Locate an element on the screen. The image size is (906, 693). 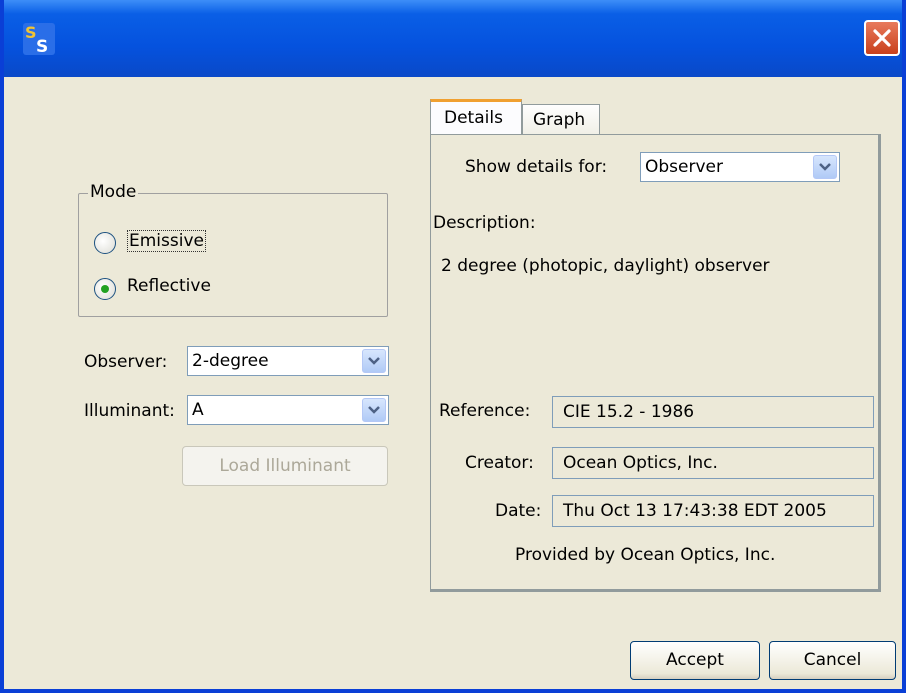
reference-value: CIE 15.2 - 1986 is located at coordinates (629, 412).